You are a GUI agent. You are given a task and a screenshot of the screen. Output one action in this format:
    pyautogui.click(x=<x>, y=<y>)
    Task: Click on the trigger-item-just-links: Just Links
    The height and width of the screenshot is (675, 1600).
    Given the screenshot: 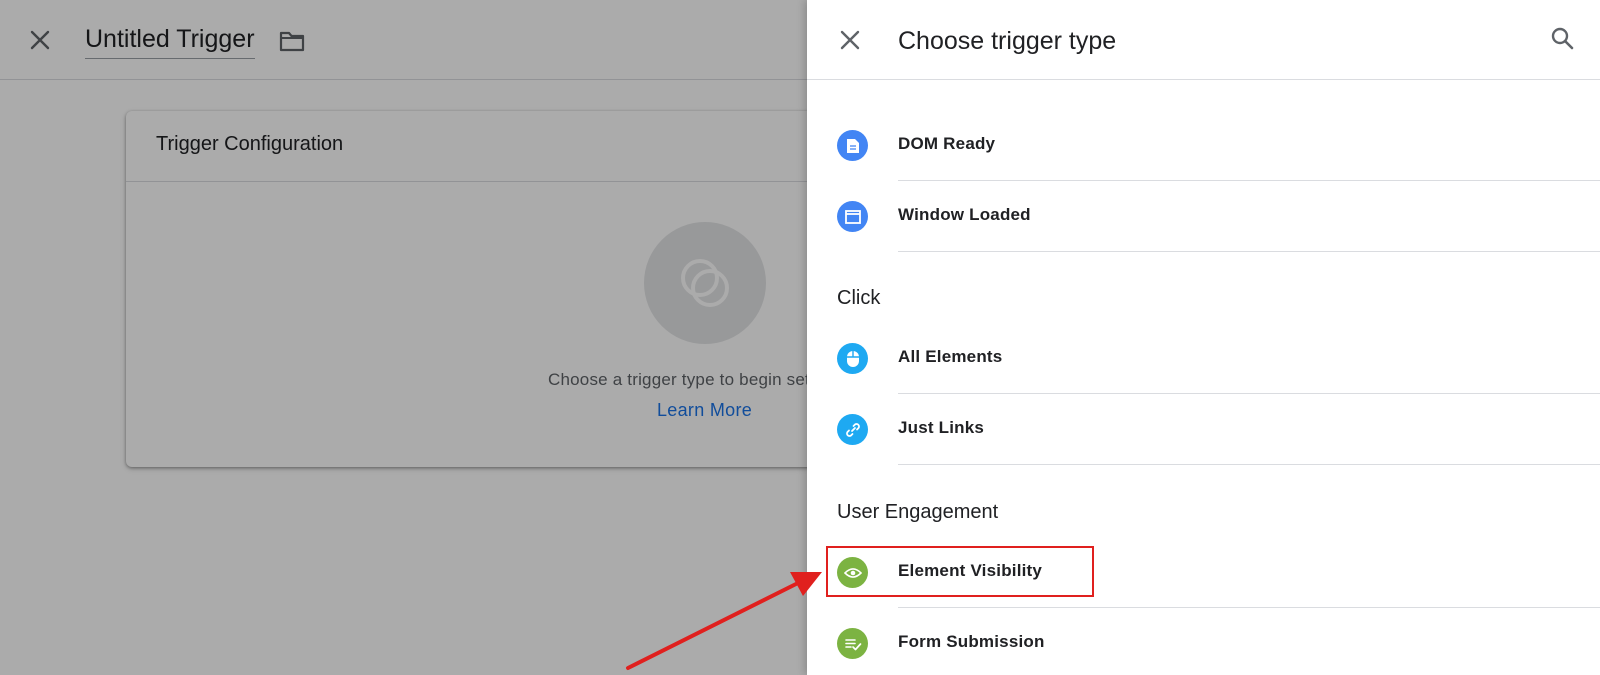 What is the action you would take?
    pyautogui.click(x=1203, y=429)
    